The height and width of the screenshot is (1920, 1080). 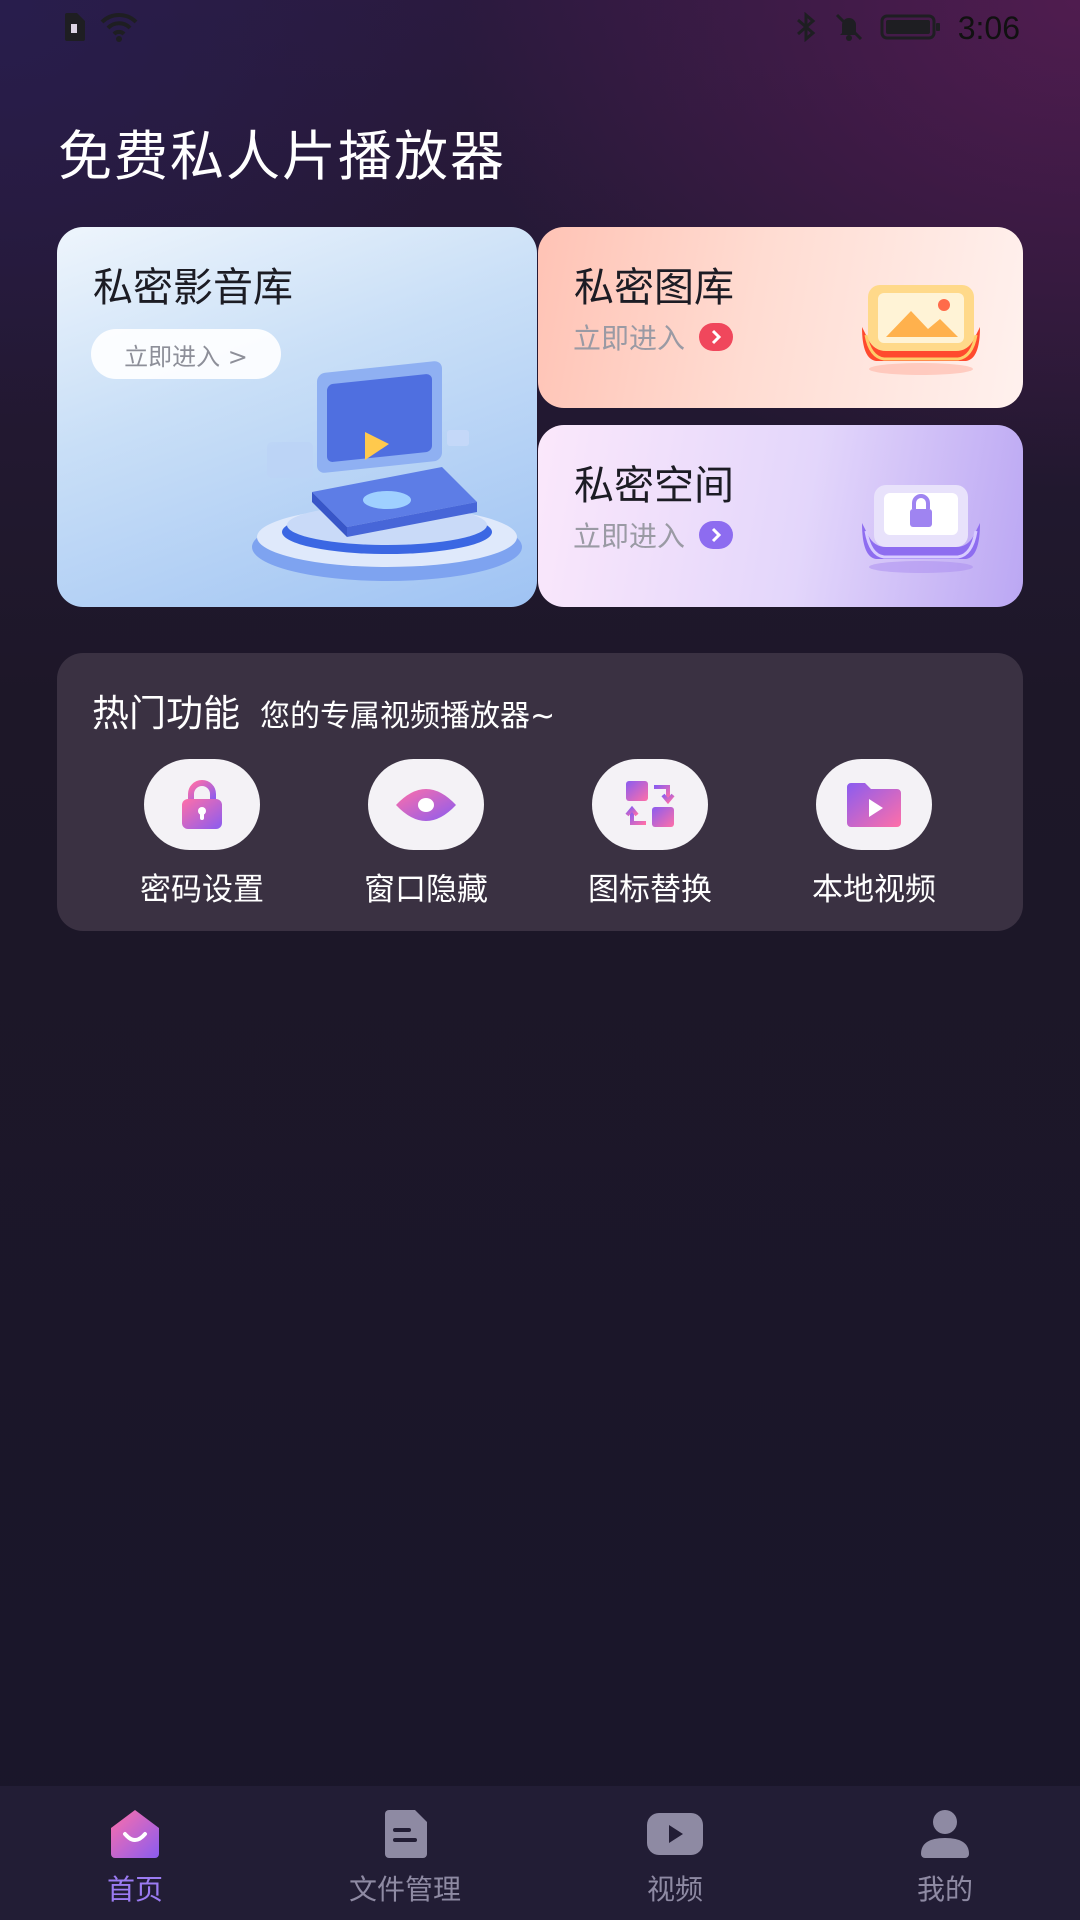 What do you see at coordinates (202, 890) in the screenshot?
I see `function-label: 密码设置` at bounding box center [202, 890].